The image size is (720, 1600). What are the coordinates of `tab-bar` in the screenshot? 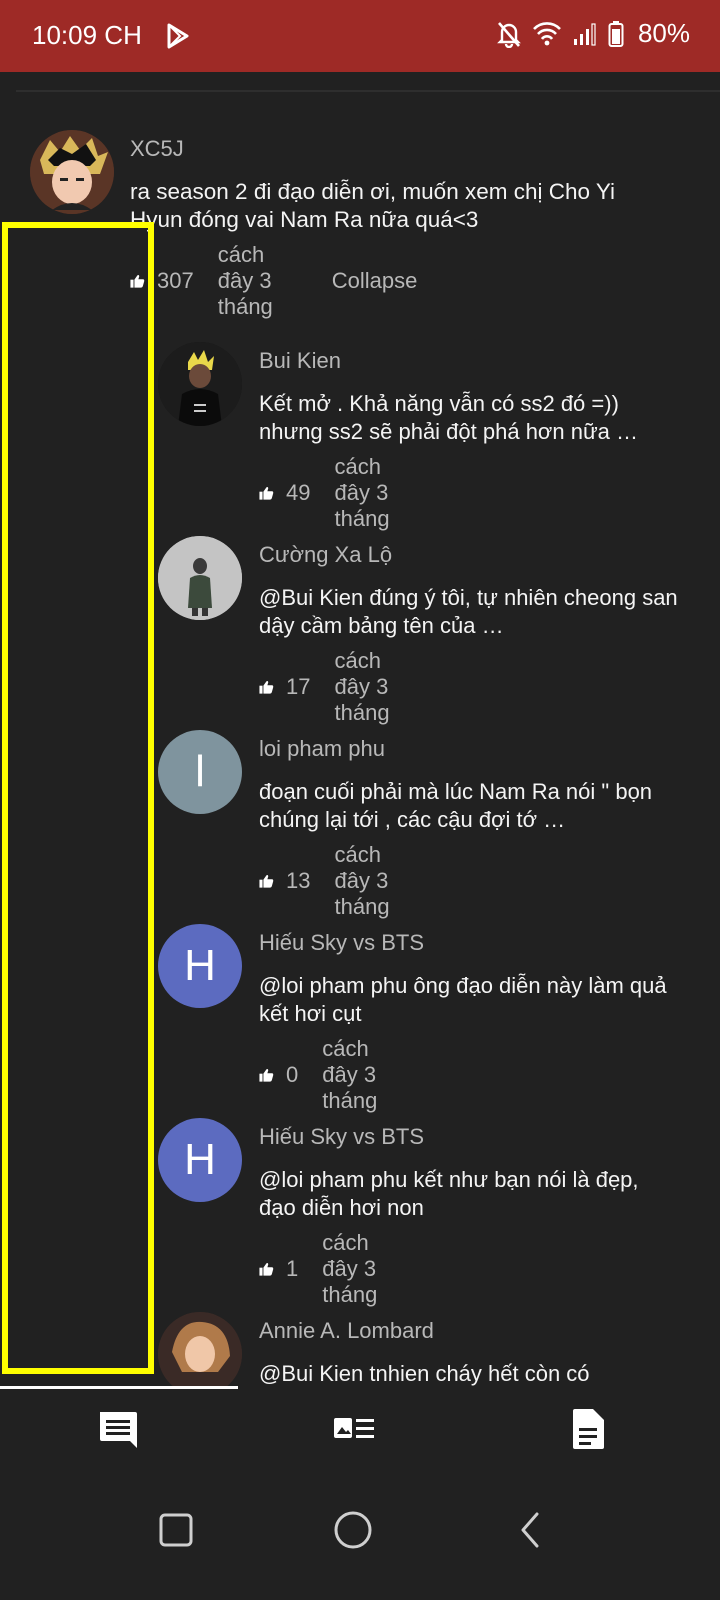 It's located at (360, 1429).